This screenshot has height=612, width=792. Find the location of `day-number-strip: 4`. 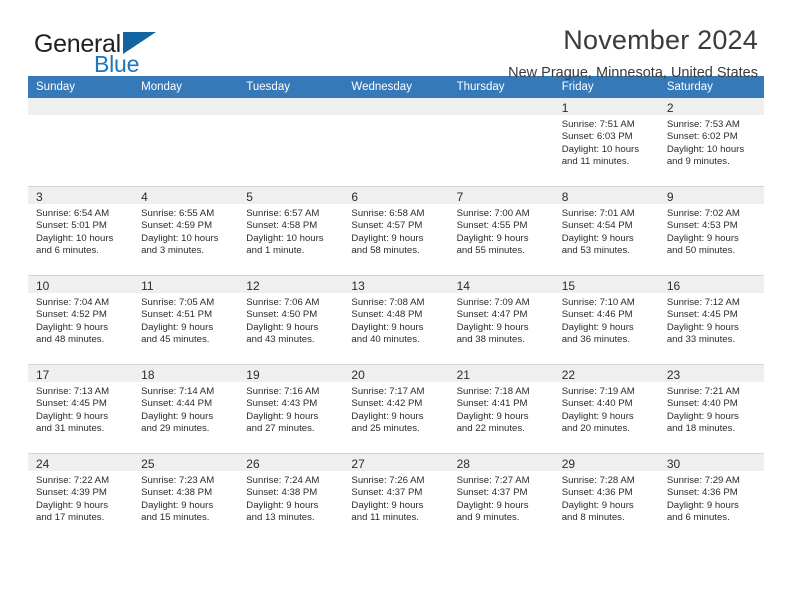

day-number-strip: 4 is located at coordinates (186, 195).